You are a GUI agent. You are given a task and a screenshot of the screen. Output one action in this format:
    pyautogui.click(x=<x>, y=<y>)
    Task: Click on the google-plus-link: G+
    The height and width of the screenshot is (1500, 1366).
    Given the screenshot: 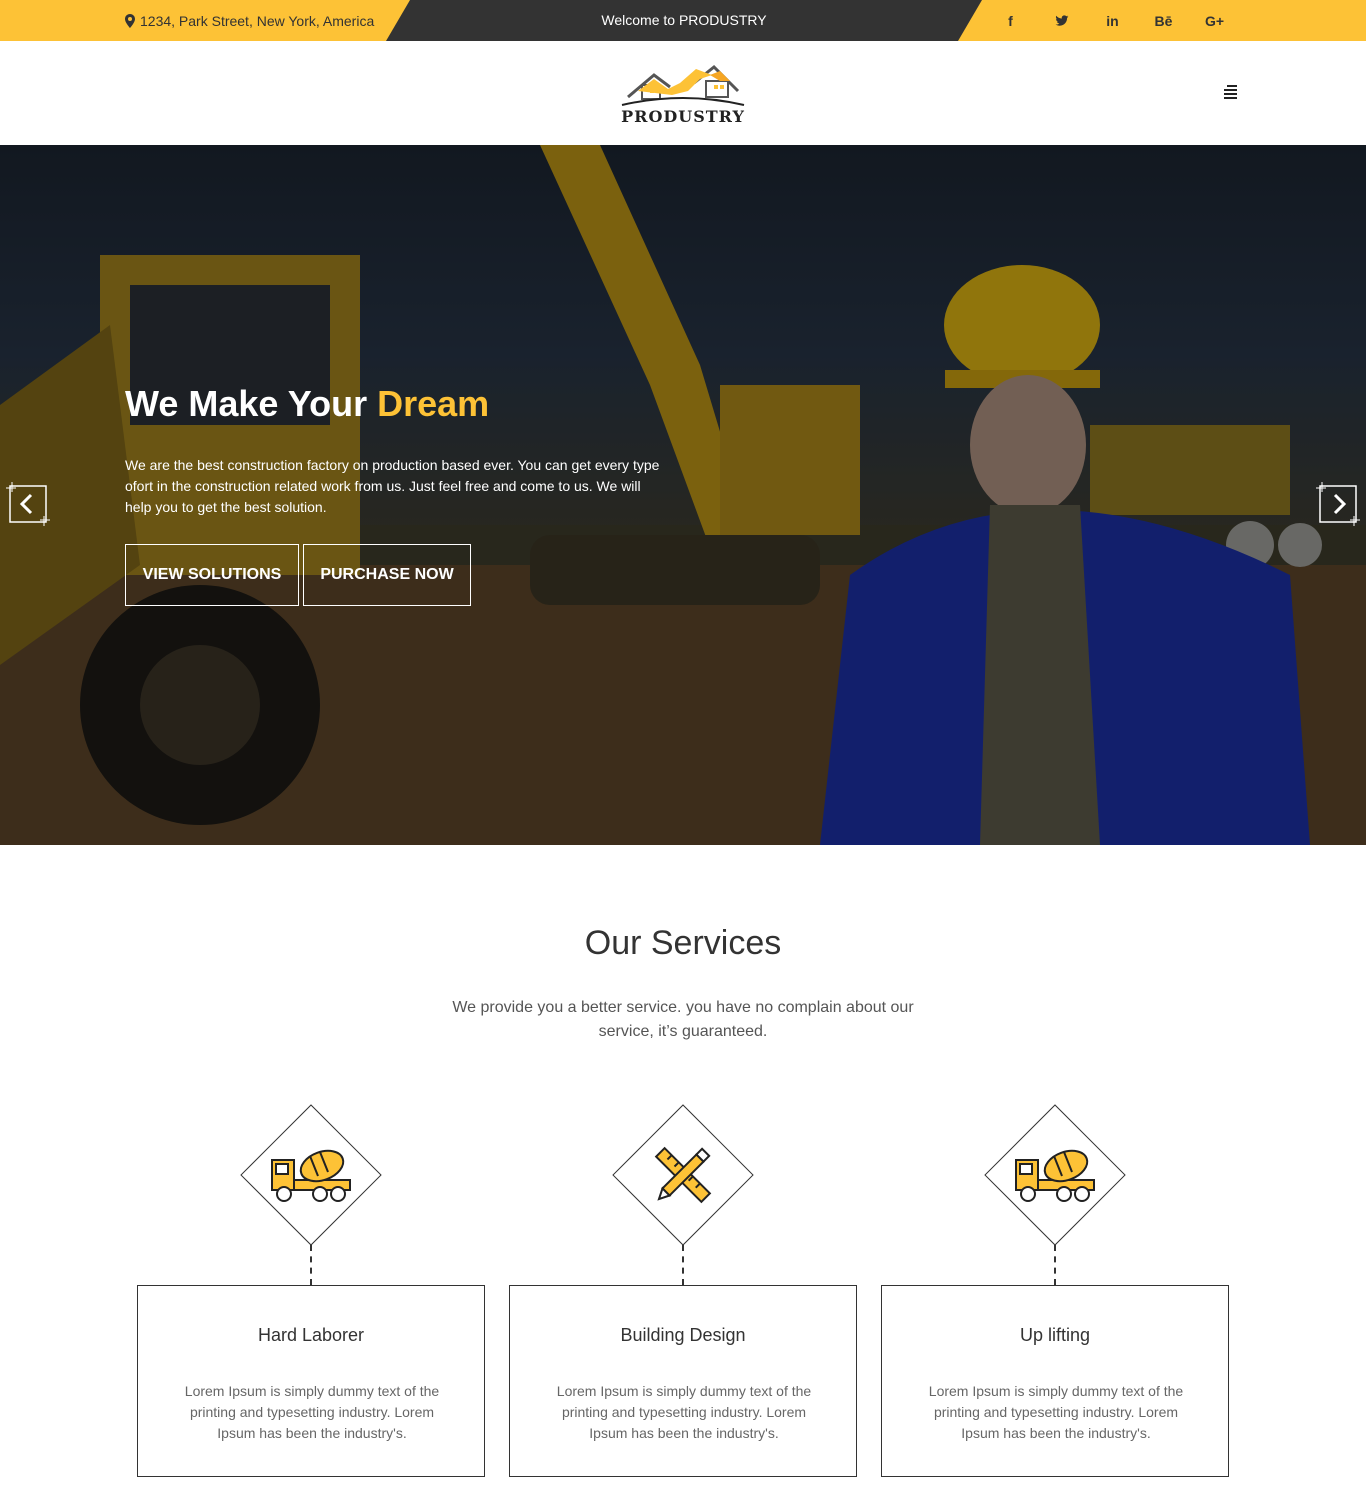 What is the action you would take?
    pyautogui.click(x=1214, y=20)
    